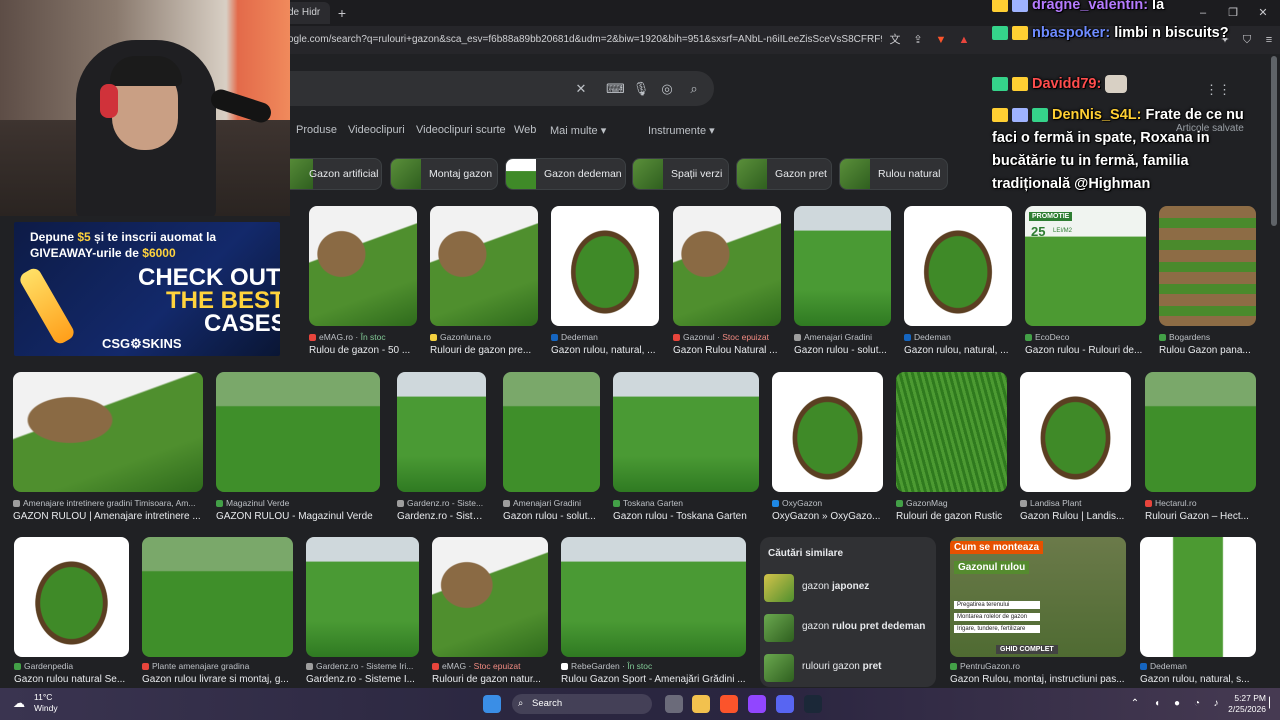 This screenshot has width=1280, height=720. I want to click on filter-videos: Videoclipuri, so click(376, 130).